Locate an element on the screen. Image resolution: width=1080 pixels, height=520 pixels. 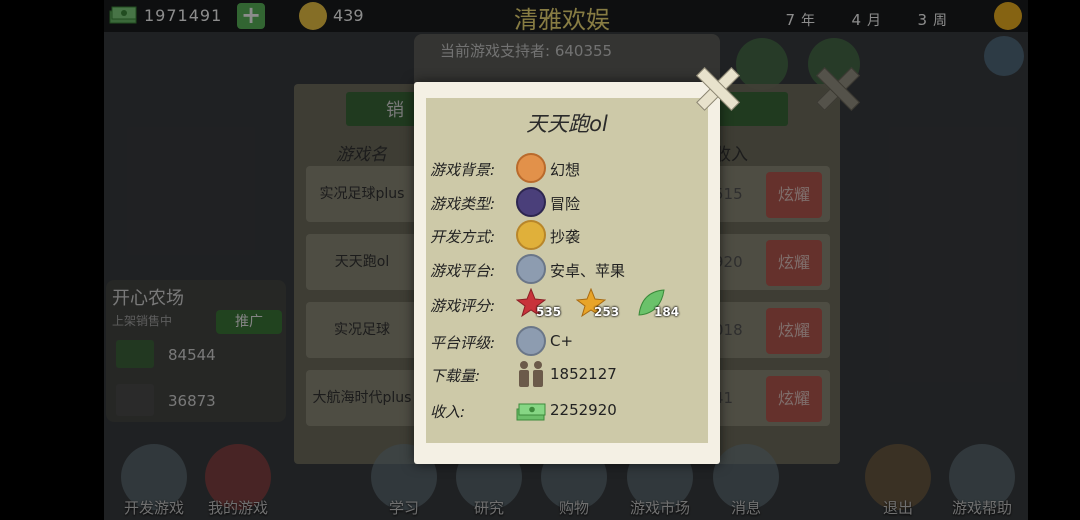
rating-green-score: 184 is located at coordinates (667, 312).